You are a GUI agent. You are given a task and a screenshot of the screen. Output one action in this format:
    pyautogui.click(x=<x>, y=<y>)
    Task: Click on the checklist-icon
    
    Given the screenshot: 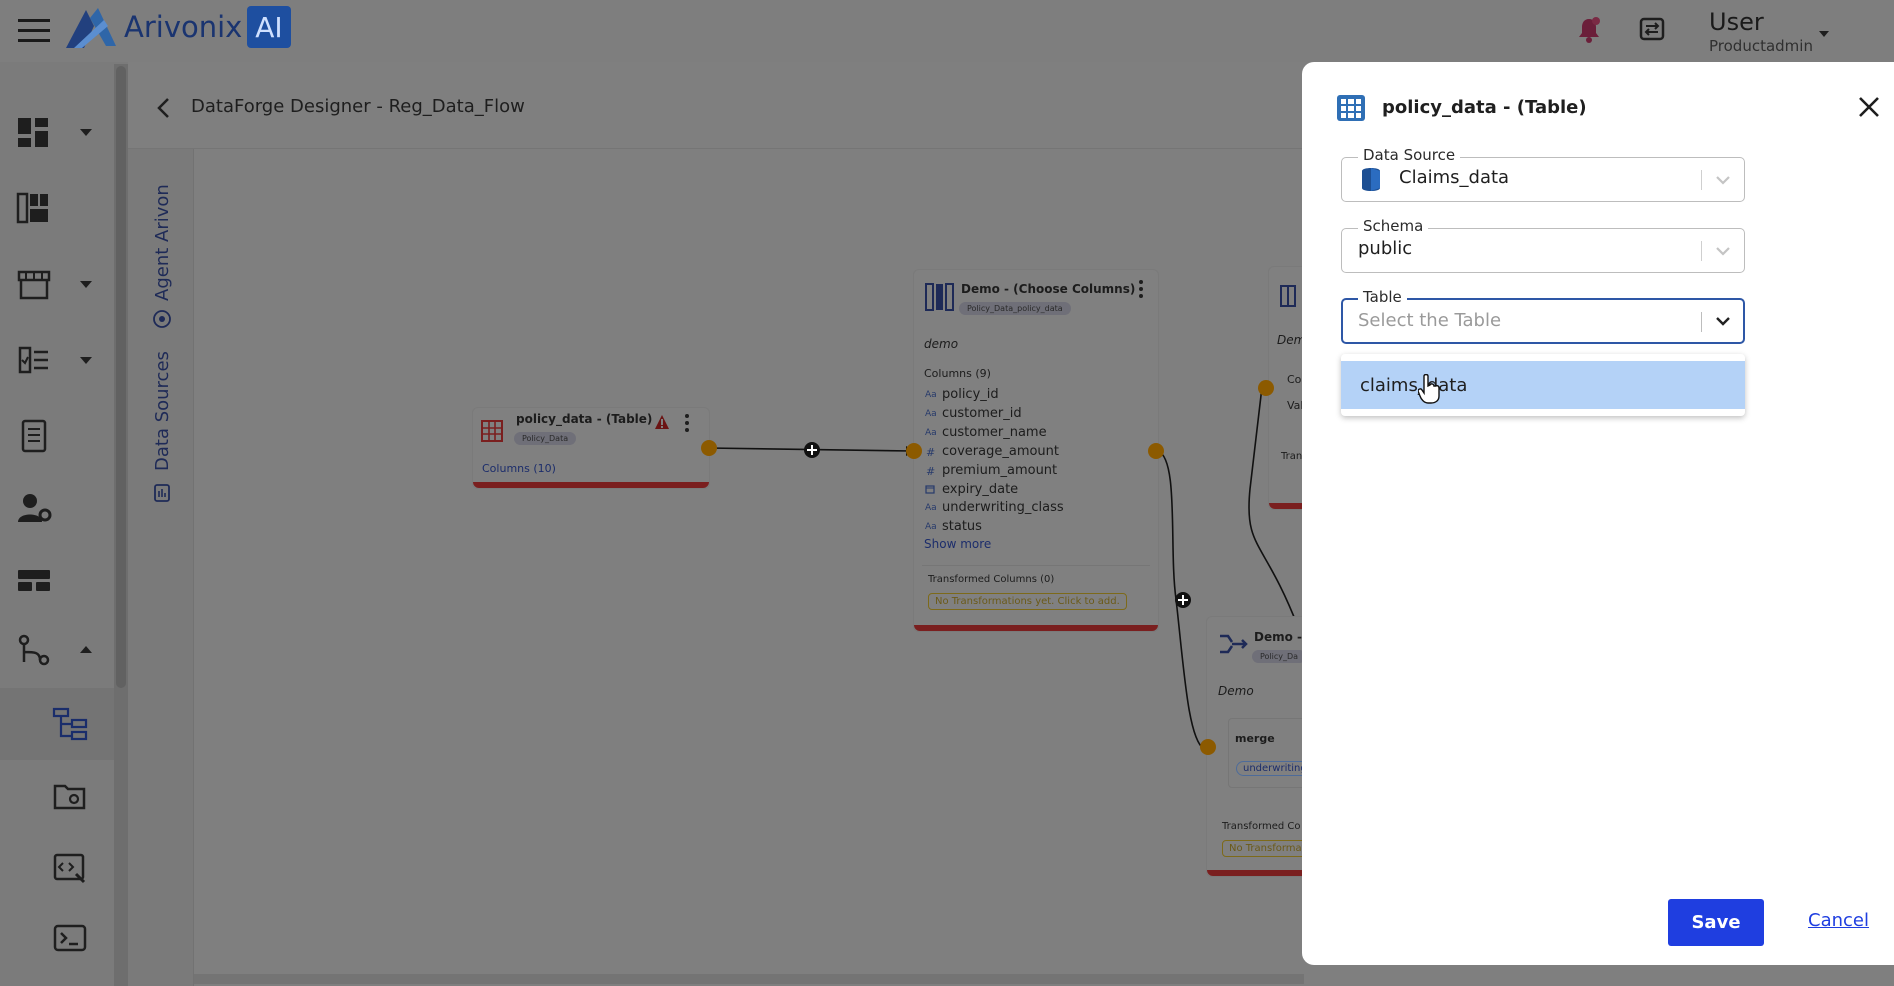 What is the action you would take?
    pyautogui.click(x=33, y=360)
    